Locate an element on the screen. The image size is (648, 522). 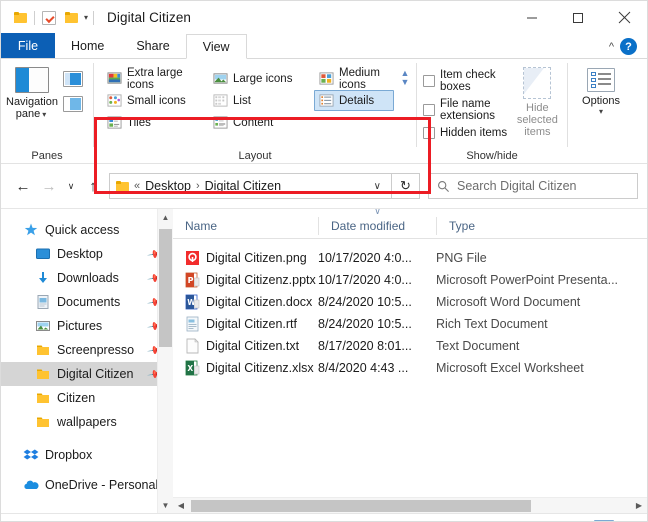
layout-tiles: Tiles is located at coordinates (155, 122).